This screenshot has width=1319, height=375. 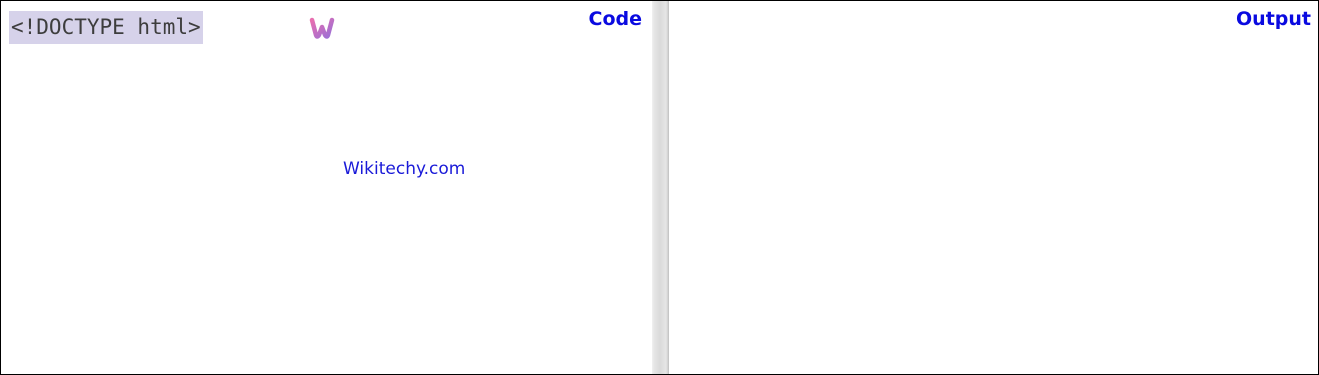 What do you see at coordinates (1273, 19) in the screenshot?
I see `output-panel-label: Output` at bounding box center [1273, 19].